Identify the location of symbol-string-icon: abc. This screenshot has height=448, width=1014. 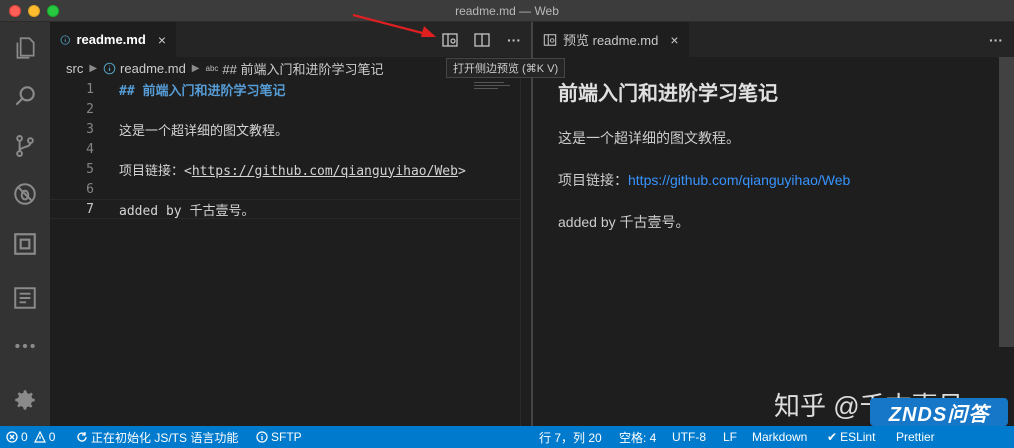
(212, 68).